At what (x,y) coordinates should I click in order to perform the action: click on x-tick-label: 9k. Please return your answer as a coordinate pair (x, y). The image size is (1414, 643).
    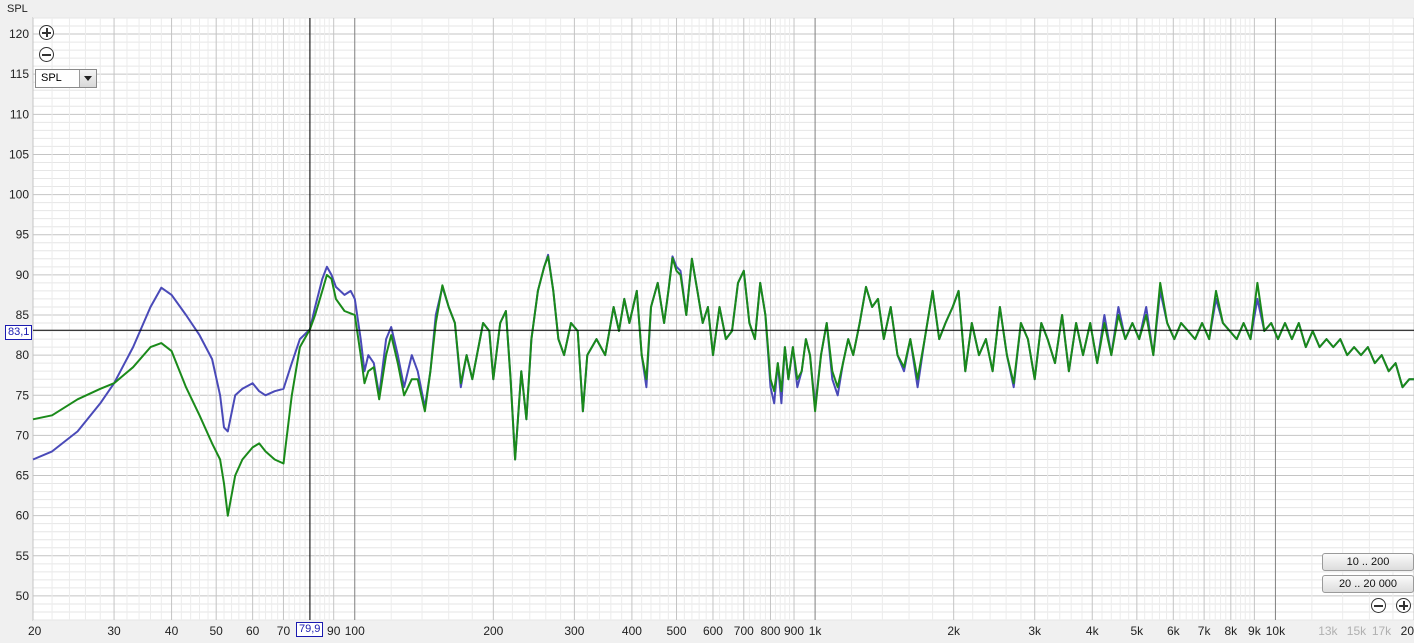
    Looking at the image, I should click on (1255, 631).